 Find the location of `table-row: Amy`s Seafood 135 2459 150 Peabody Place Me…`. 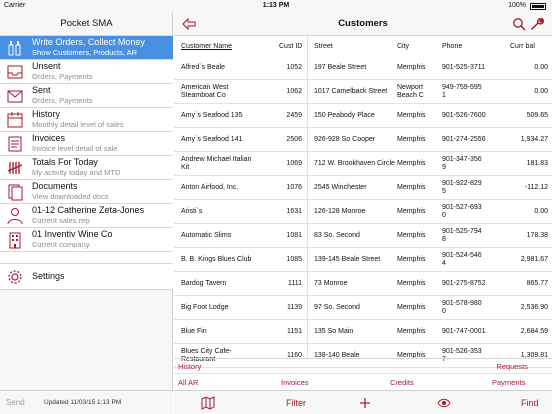

table-row: Amy`s Seafood 135 2459 150 Peabody Place Me… is located at coordinates (363, 116).